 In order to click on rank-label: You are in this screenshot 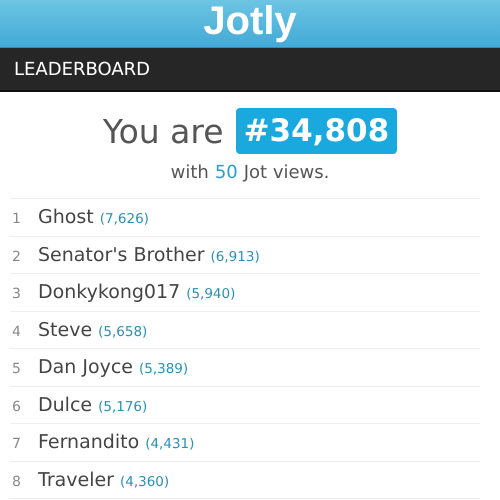, I will do `click(163, 131)`.